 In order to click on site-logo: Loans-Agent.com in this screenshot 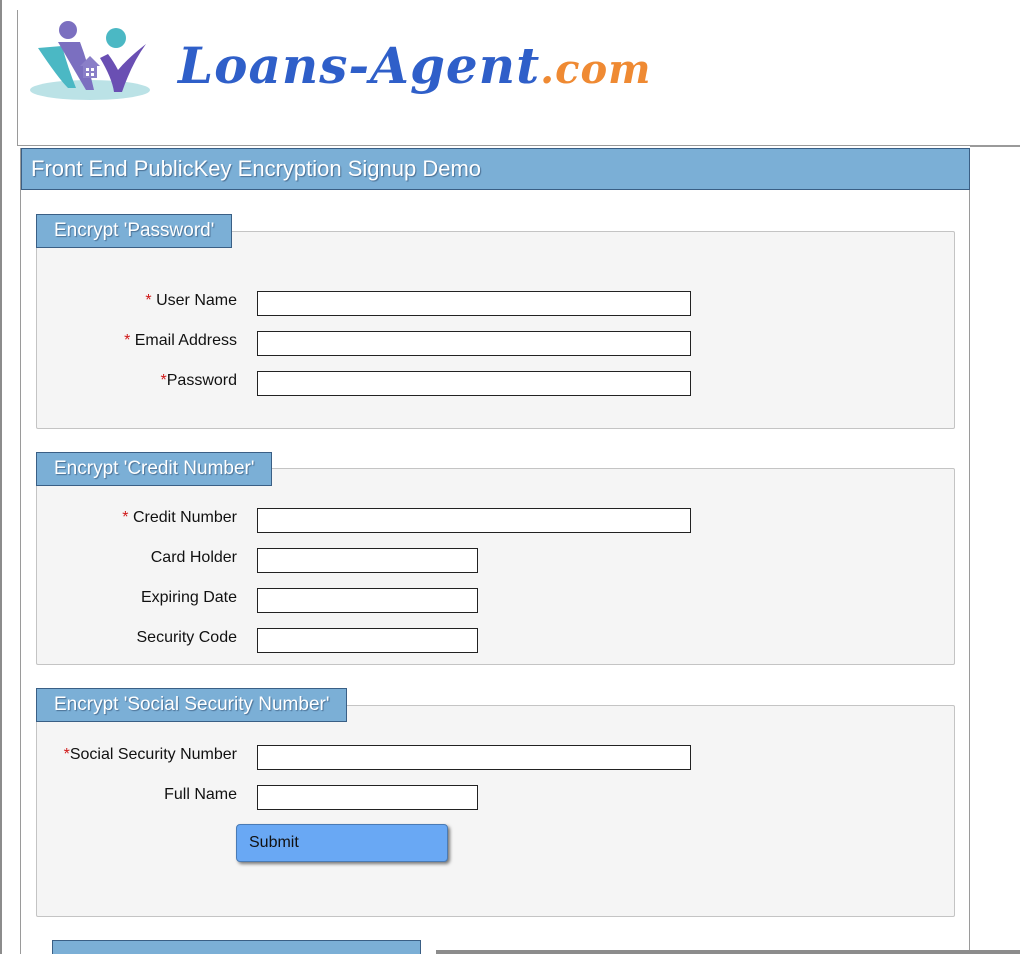, I will do `click(339, 64)`.